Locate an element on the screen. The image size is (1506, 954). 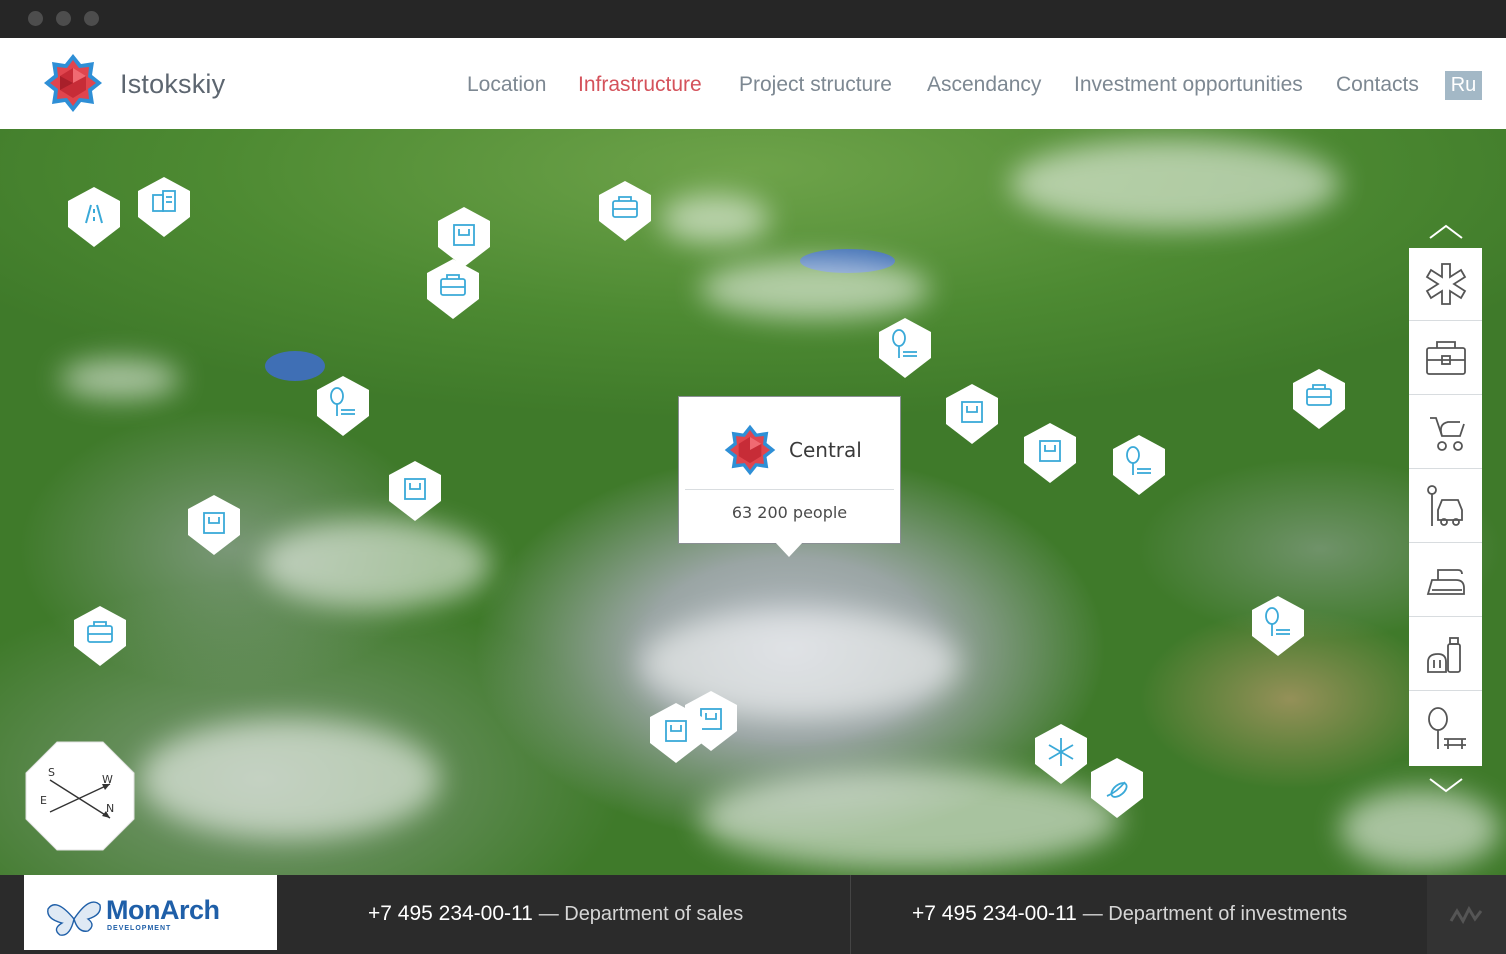
medical-icon is located at coordinates (1445, 284).